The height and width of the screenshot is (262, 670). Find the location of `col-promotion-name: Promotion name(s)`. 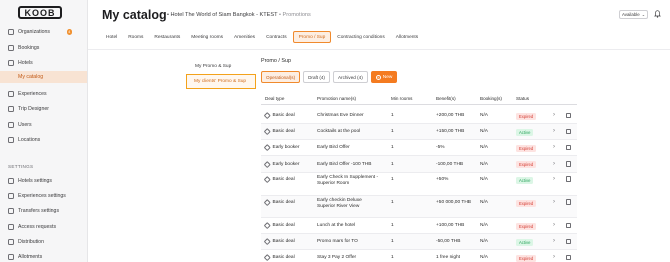

col-promotion-name: Promotion name(s) is located at coordinates (336, 98).